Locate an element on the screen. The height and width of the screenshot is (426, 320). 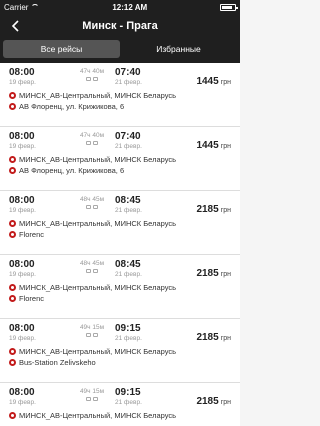
nav-header: Минск - Прага is located at coordinates (120, 26).